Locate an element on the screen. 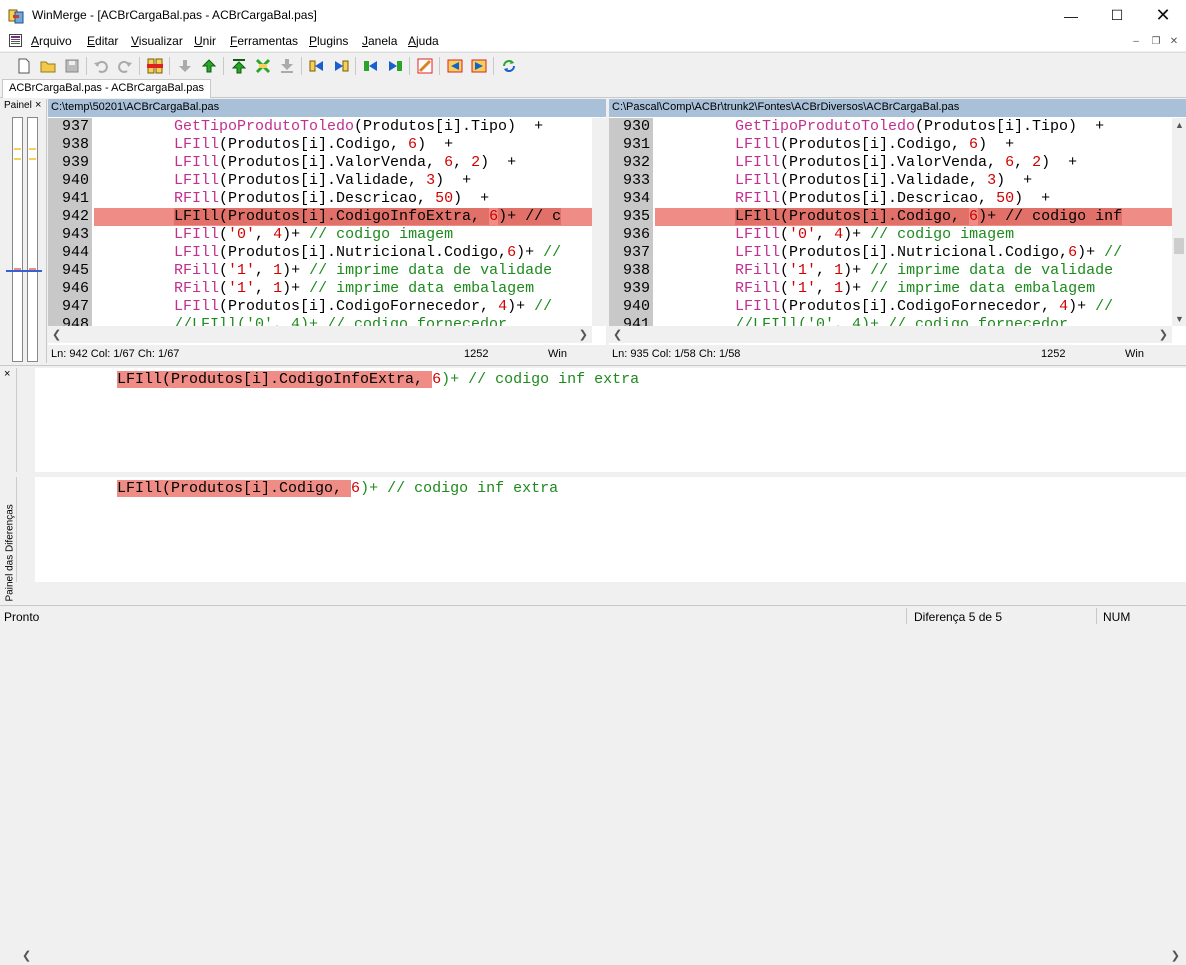 This screenshot has width=1186, height=965. scroll-down-arrow-icon: ▼ is located at coordinates (1179, 319).